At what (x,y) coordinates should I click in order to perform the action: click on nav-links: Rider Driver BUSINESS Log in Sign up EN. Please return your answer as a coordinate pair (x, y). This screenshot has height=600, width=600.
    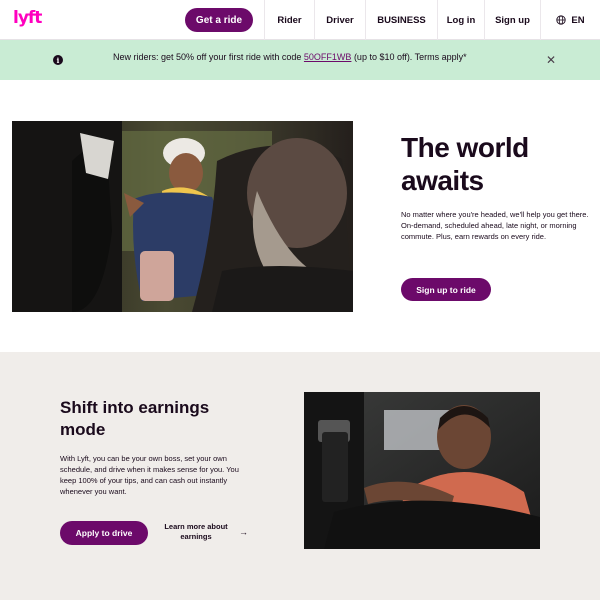
    Looking at the image, I should click on (432, 20).